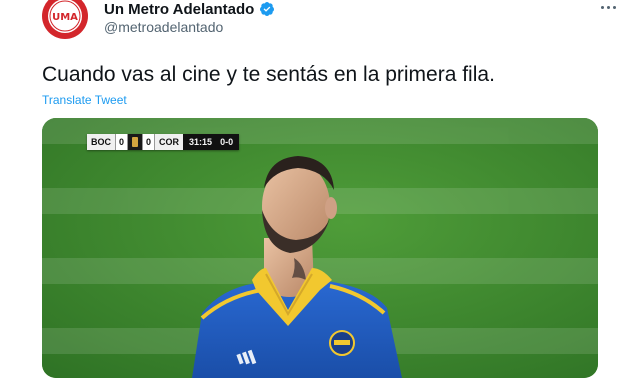 The width and height of the screenshot is (642, 378). I want to click on match-scoreboard: BOC 0 0 COR 31:15 0-0, so click(163, 142).